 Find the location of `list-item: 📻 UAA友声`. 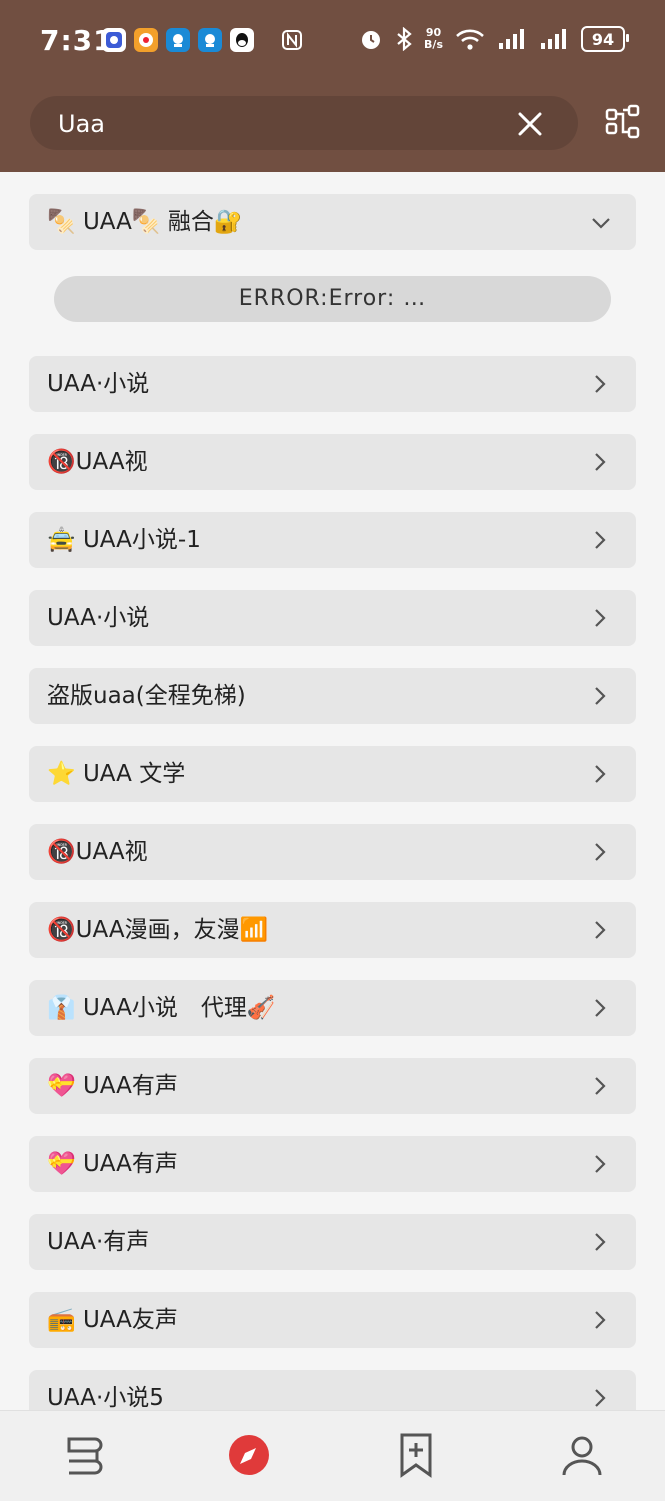

list-item: 📻 UAA友声 is located at coordinates (332, 1320).